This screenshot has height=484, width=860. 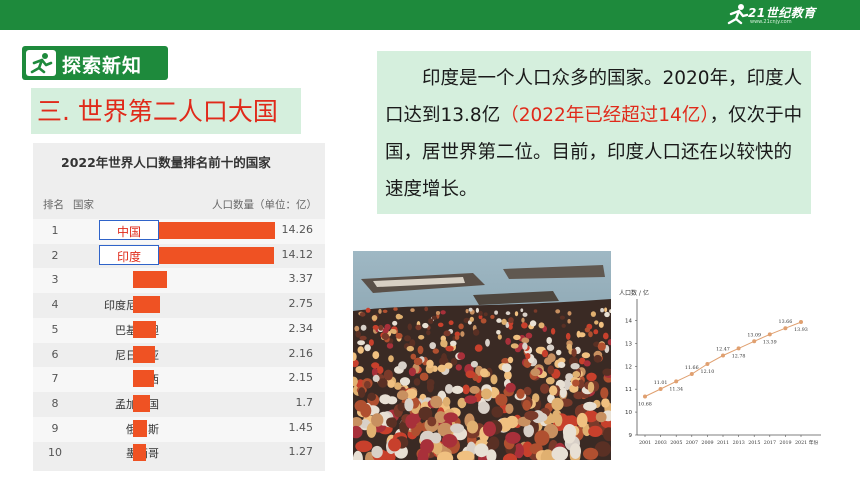 I want to click on x-tick-label: 2015, so click(x=754, y=443).